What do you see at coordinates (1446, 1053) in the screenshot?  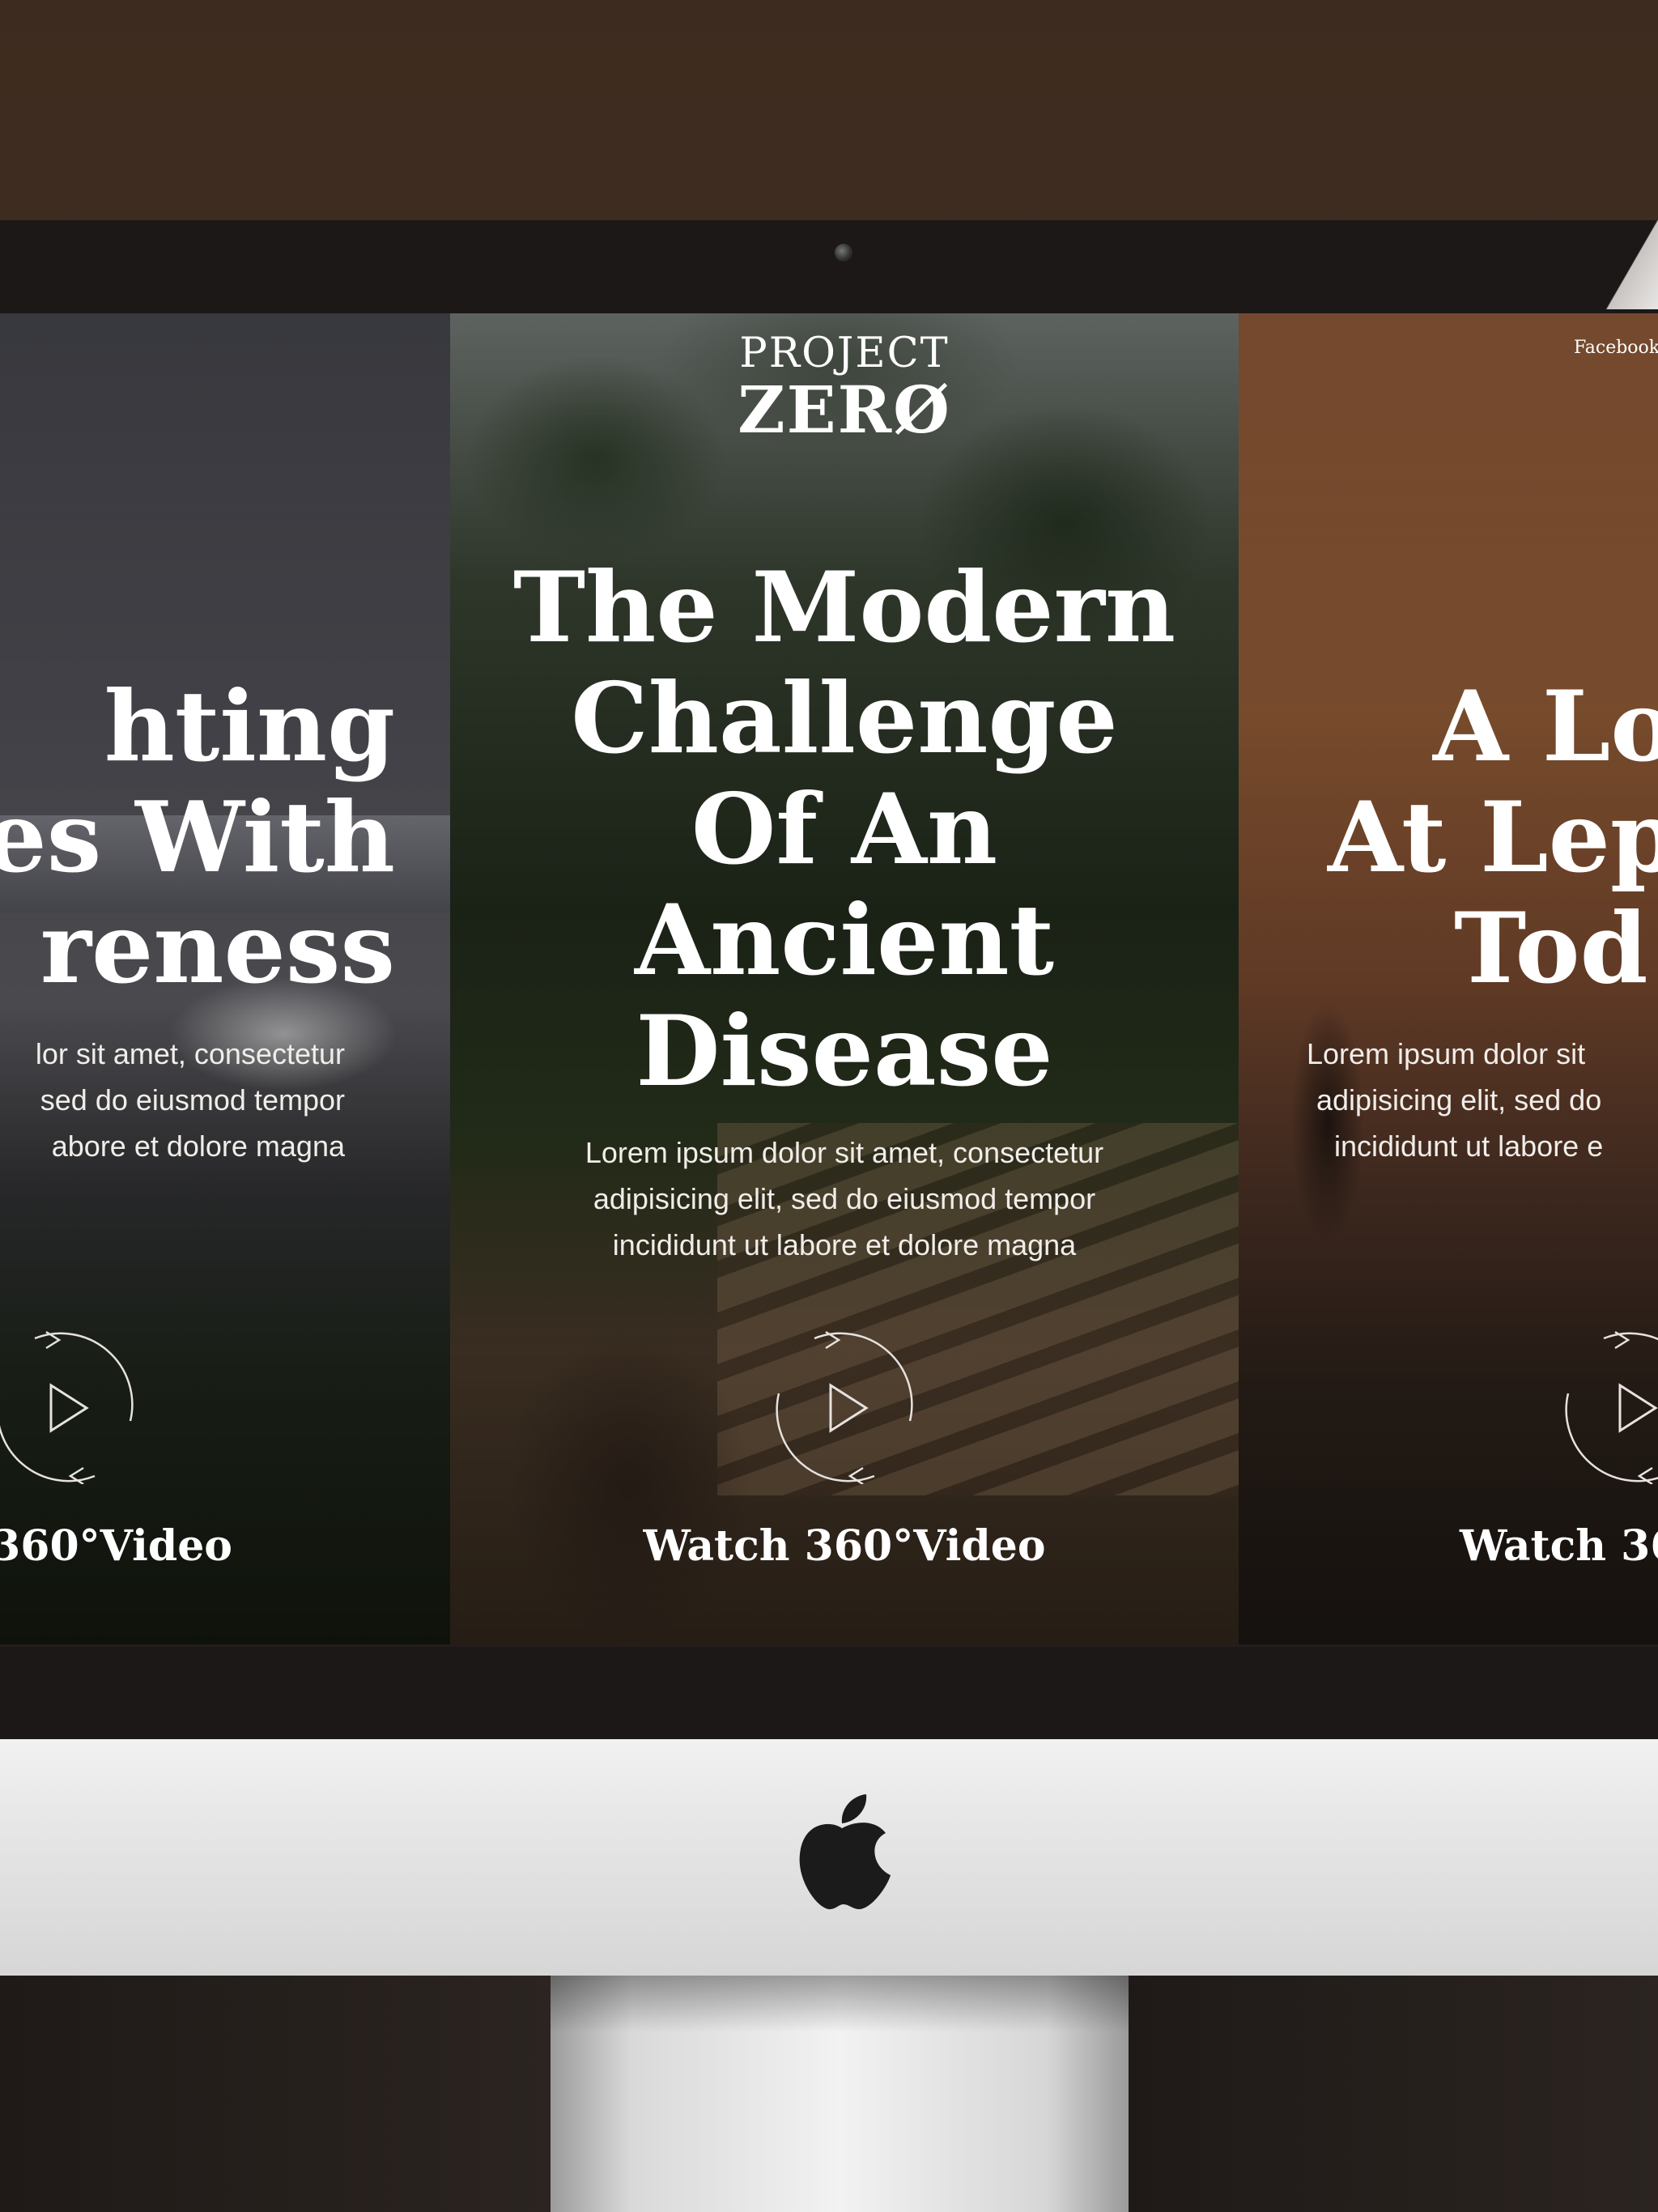 I see `body-line: Lorem ipsum dolor sit` at bounding box center [1446, 1053].